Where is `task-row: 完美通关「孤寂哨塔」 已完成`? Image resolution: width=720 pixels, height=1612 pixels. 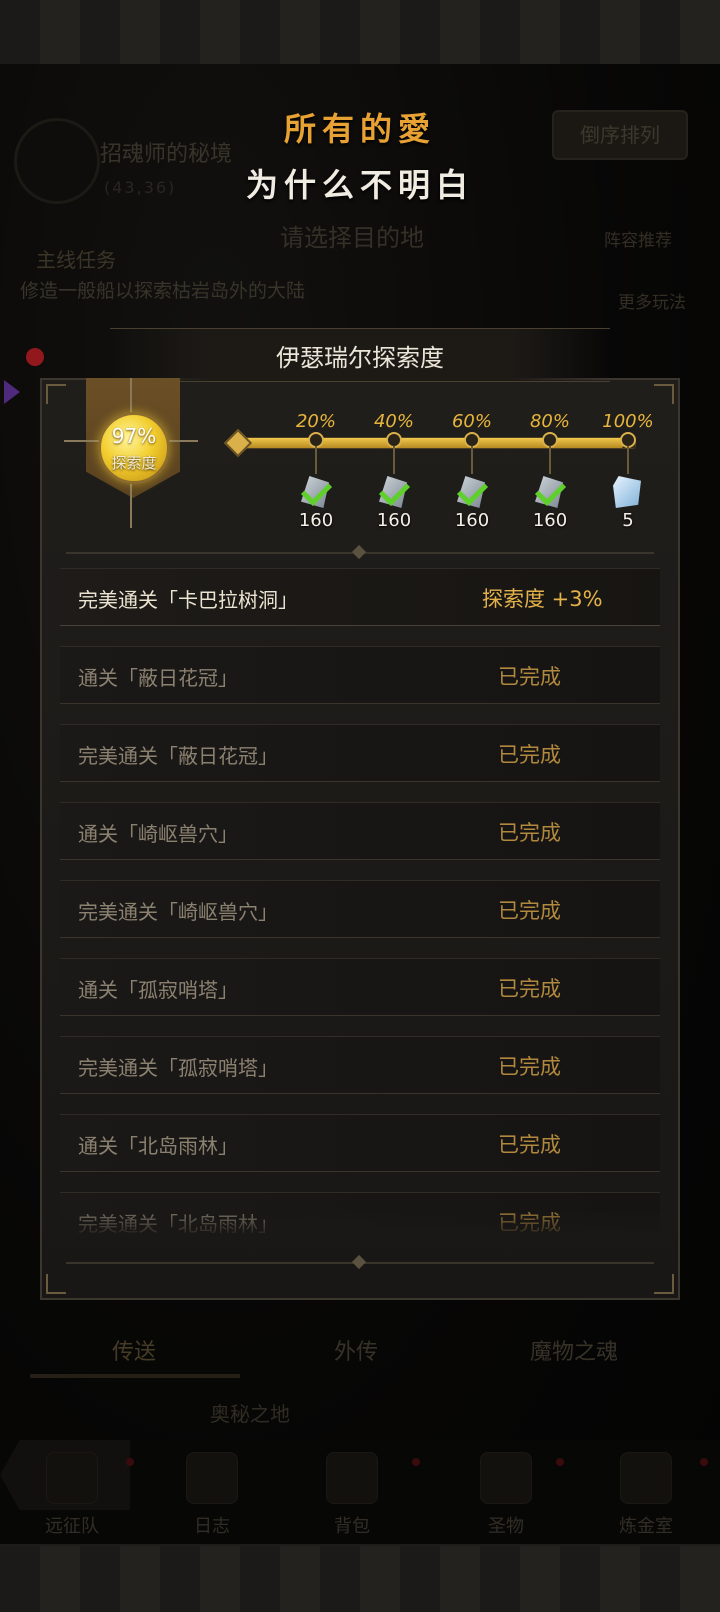 task-row: 完美通关「孤寂哨塔」 已完成 is located at coordinates (360, 1065).